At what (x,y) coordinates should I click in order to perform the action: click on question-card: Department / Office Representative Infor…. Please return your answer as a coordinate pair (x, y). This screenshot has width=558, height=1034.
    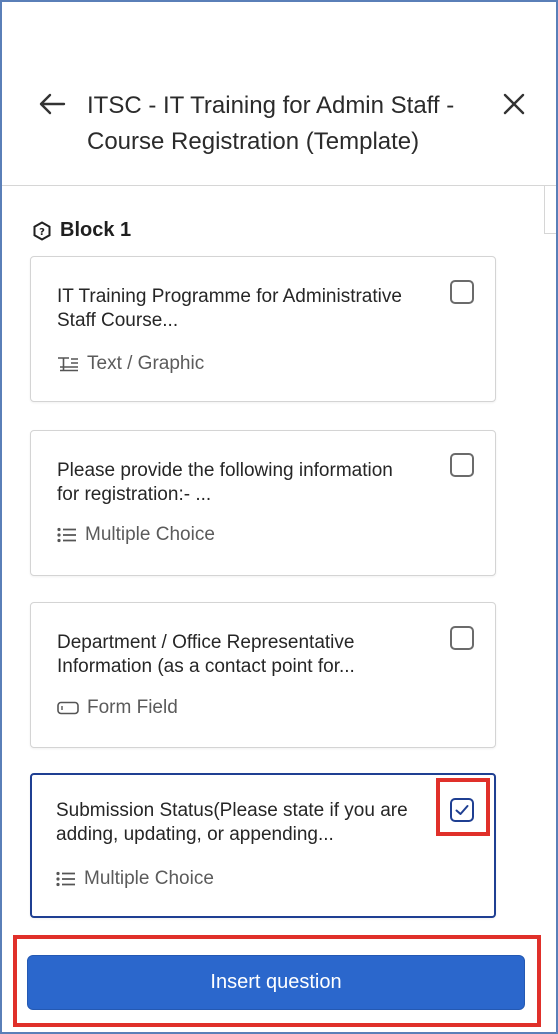
    Looking at the image, I should click on (263, 675).